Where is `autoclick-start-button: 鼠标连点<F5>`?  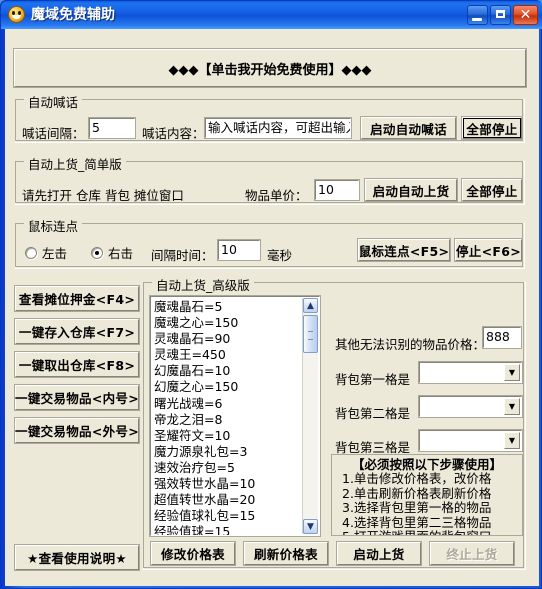 autoclick-start-button: 鼠标连点<F5> is located at coordinates (404, 250).